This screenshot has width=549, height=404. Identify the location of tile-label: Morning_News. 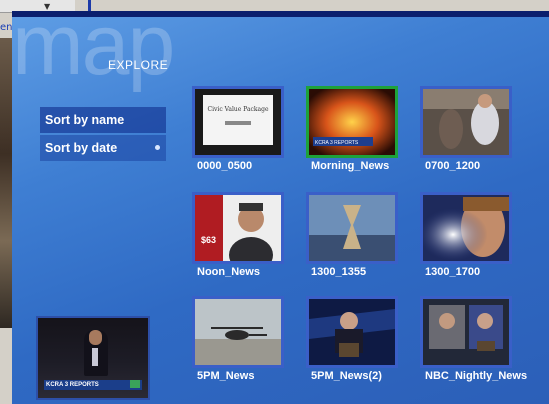
(350, 166).